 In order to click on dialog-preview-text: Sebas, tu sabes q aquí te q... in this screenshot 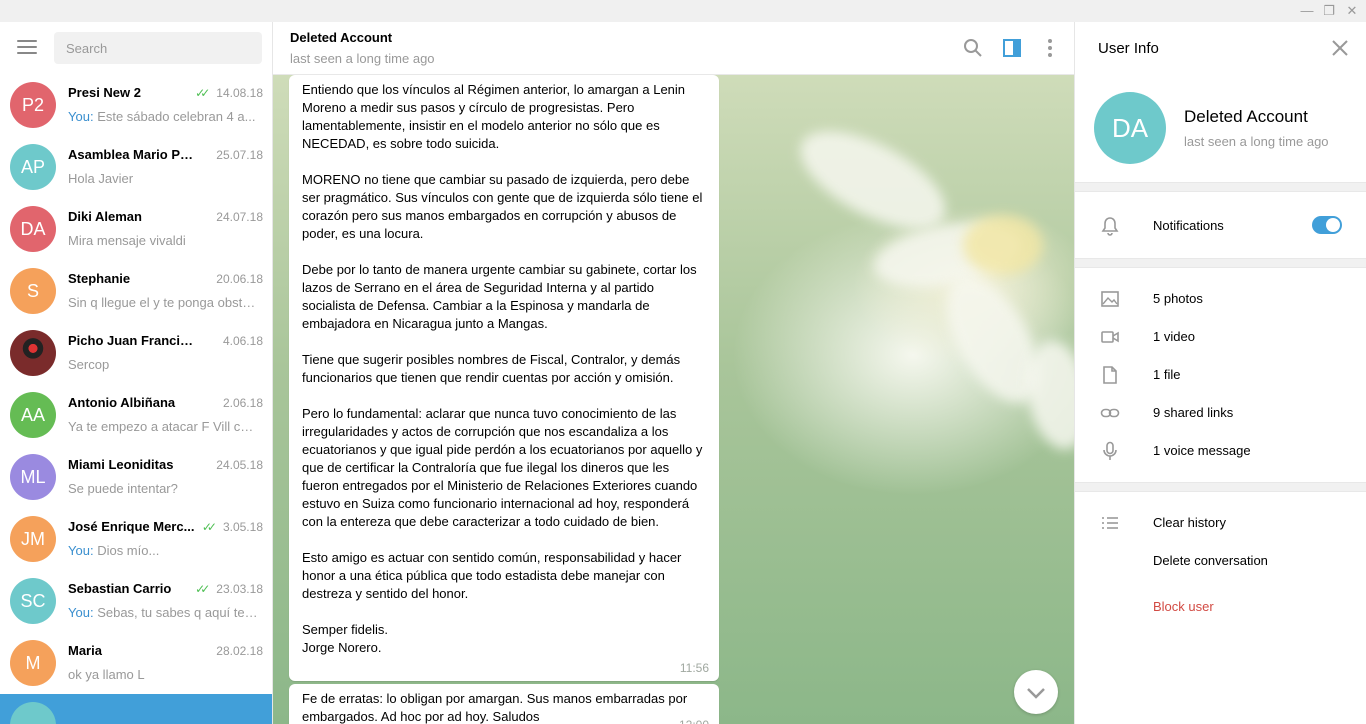, I will do `click(178, 612)`.